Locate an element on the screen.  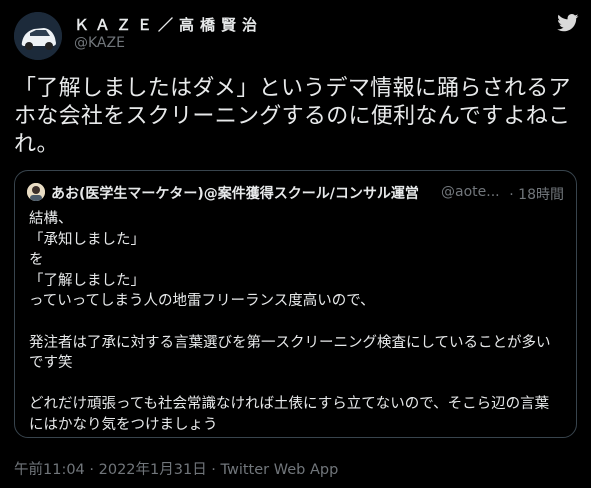
quoted-line: にはかなり気をつけましょう is located at coordinates (123, 424).